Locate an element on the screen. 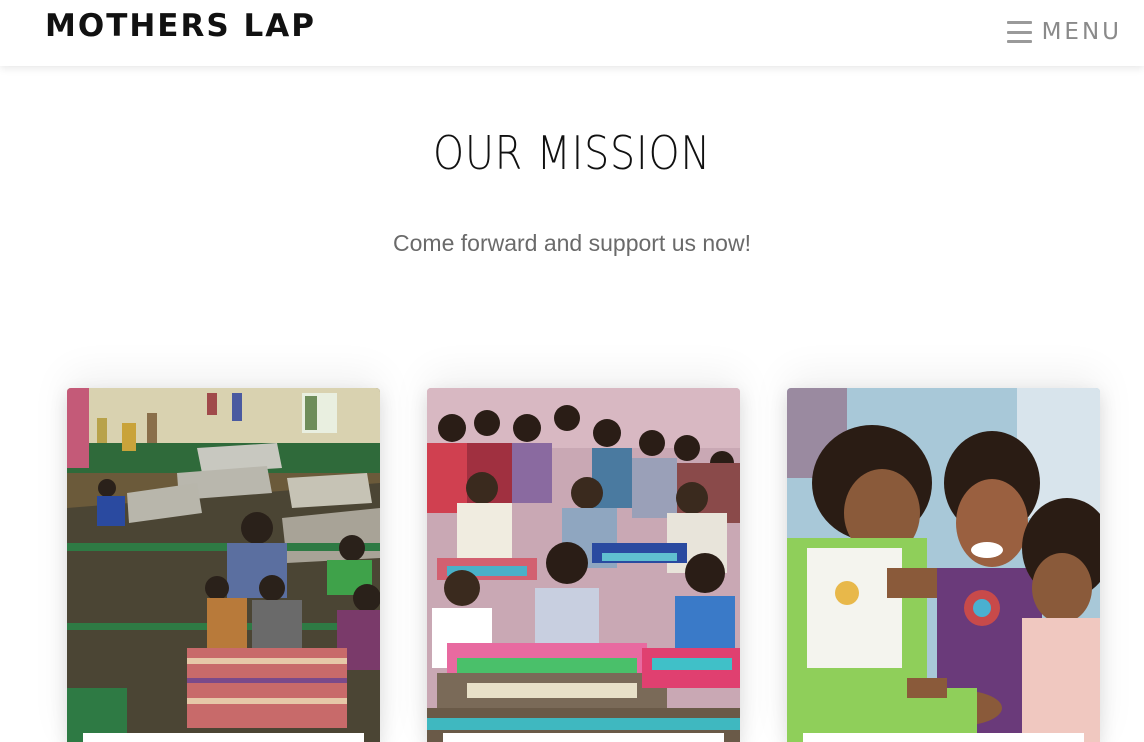 This screenshot has width=1144, height=742. smiling-girls-photo is located at coordinates (943, 565).